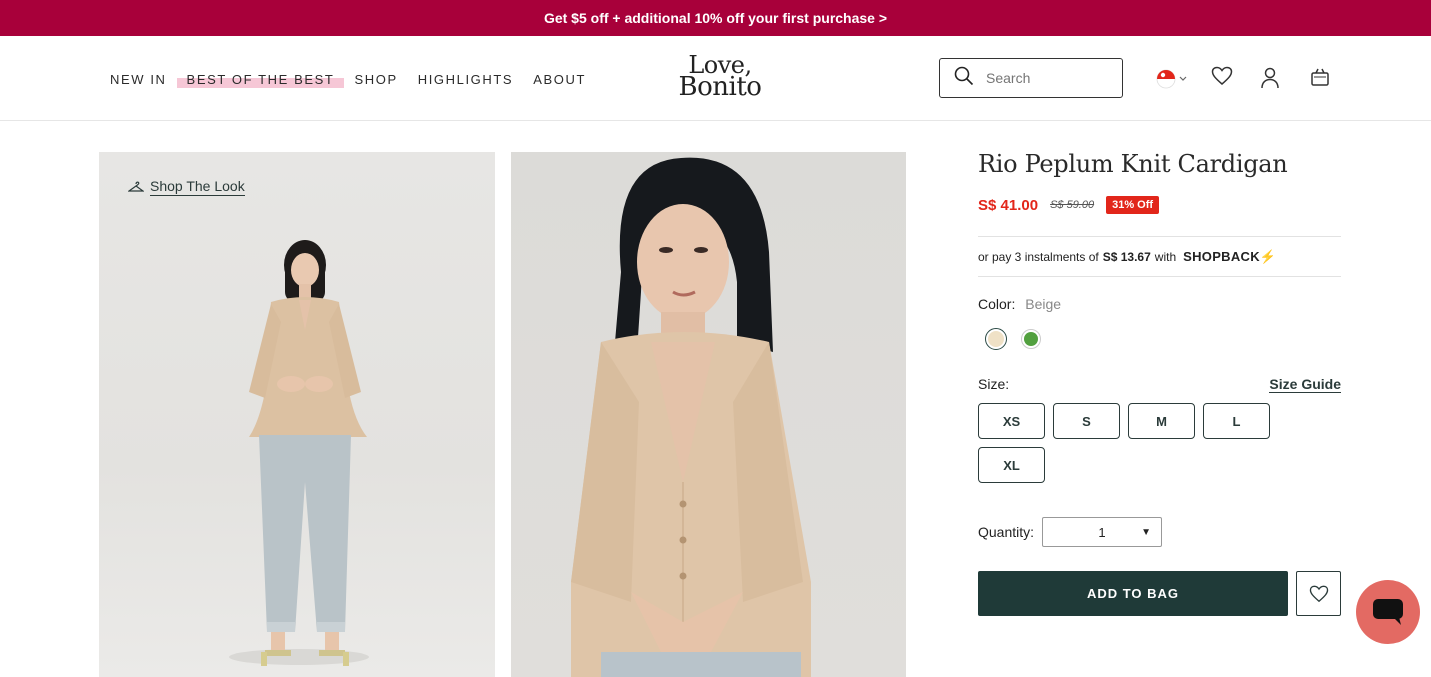  Describe the element at coordinates (138, 79) in the screenshot. I see `nav-item-new-in: NEW IN` at that location.